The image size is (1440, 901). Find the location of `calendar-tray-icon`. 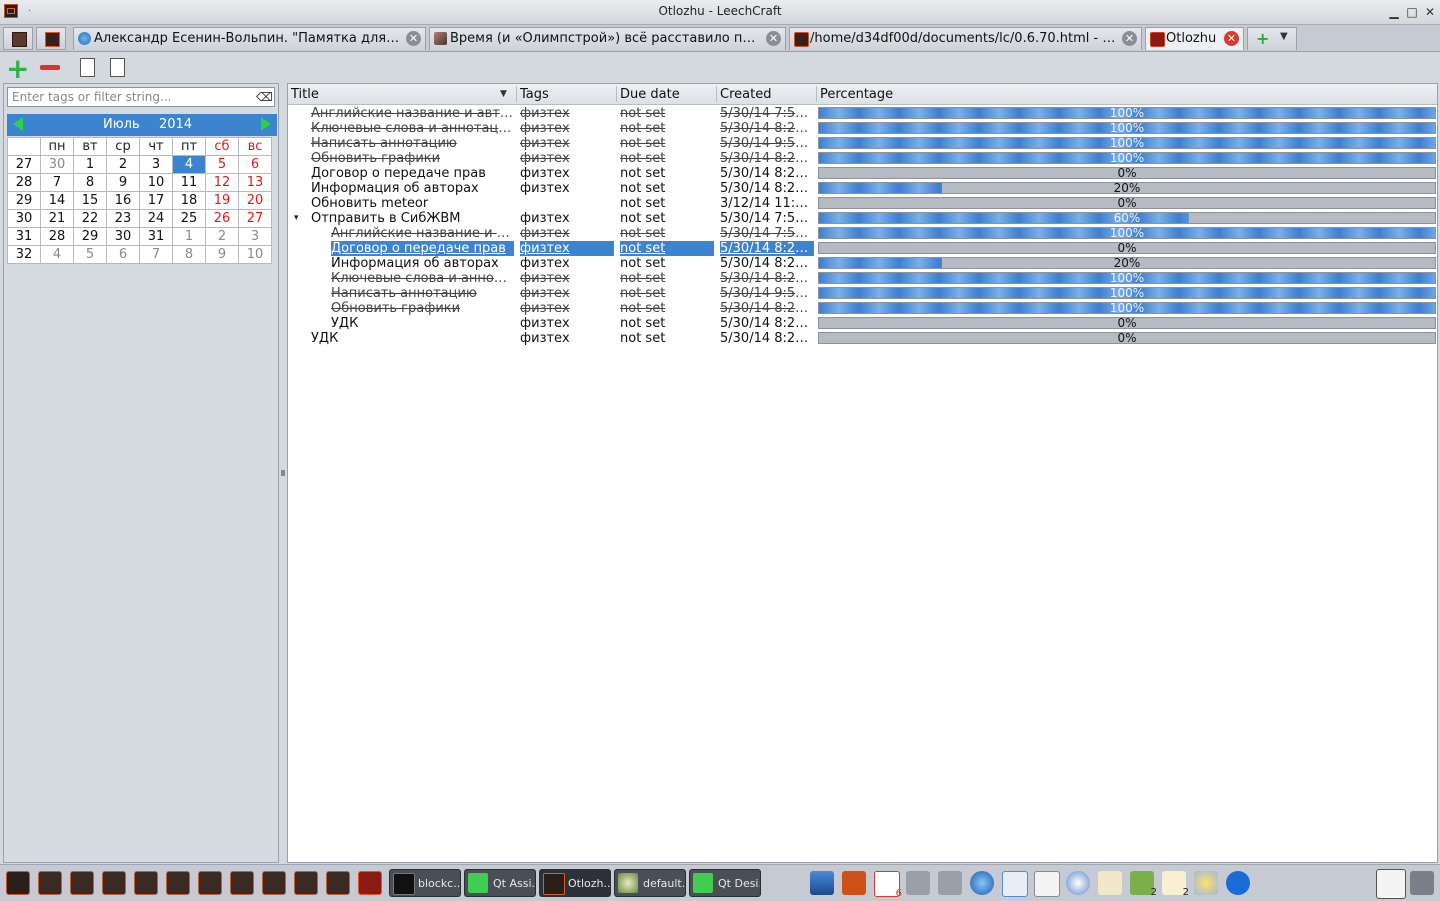

calendar-tray-icon is located at coordinates (1015, 884).